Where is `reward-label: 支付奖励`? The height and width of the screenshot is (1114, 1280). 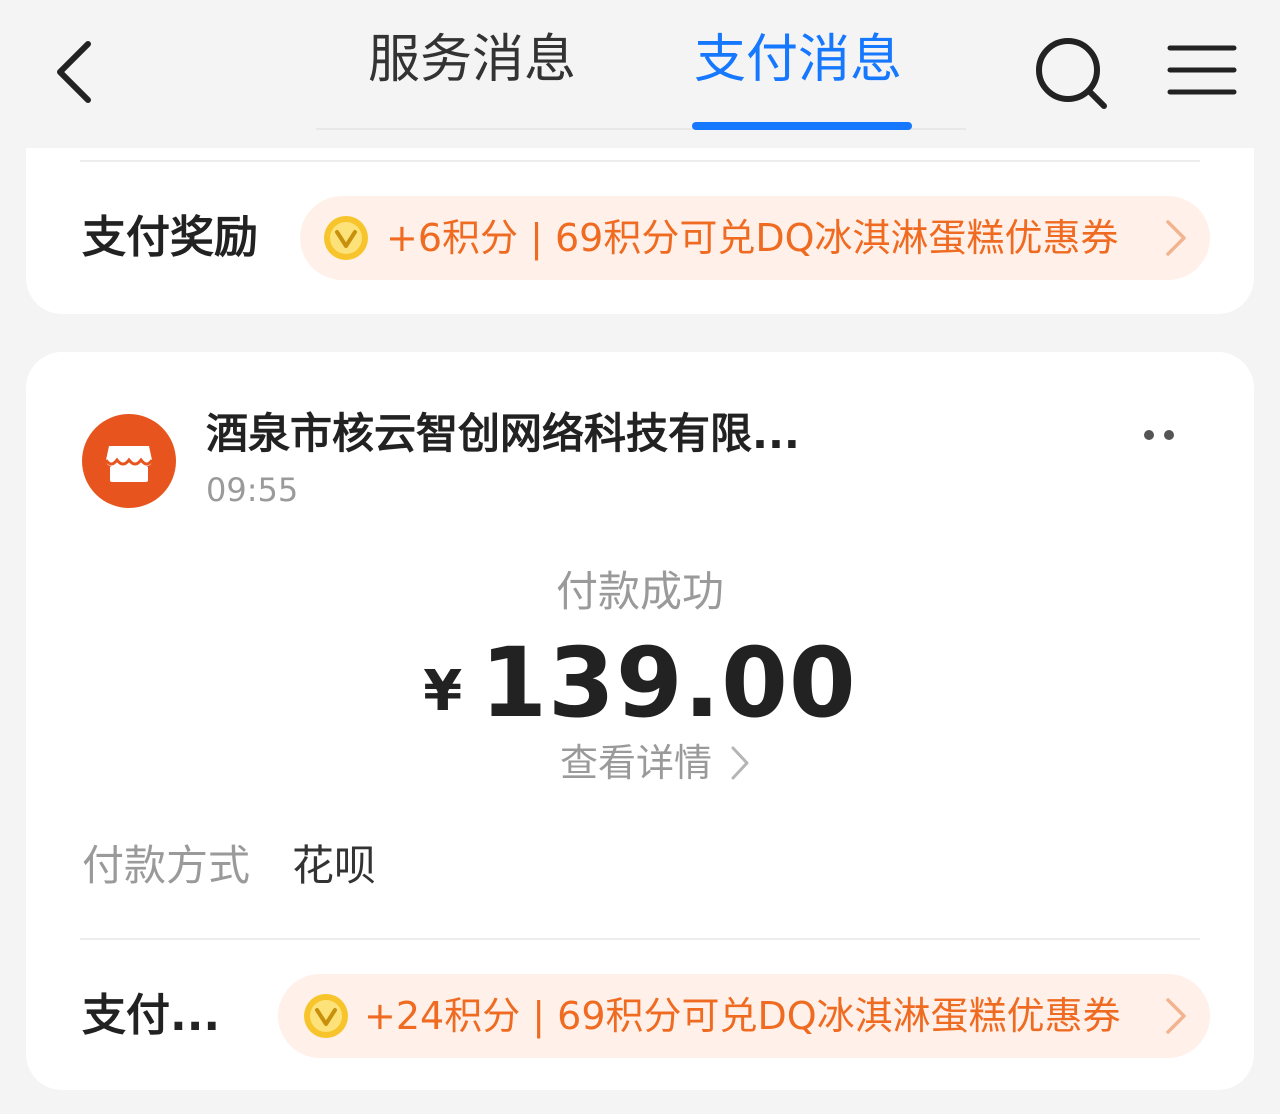
reward-label: 支付奖励 is located at coordinates (170, 237).